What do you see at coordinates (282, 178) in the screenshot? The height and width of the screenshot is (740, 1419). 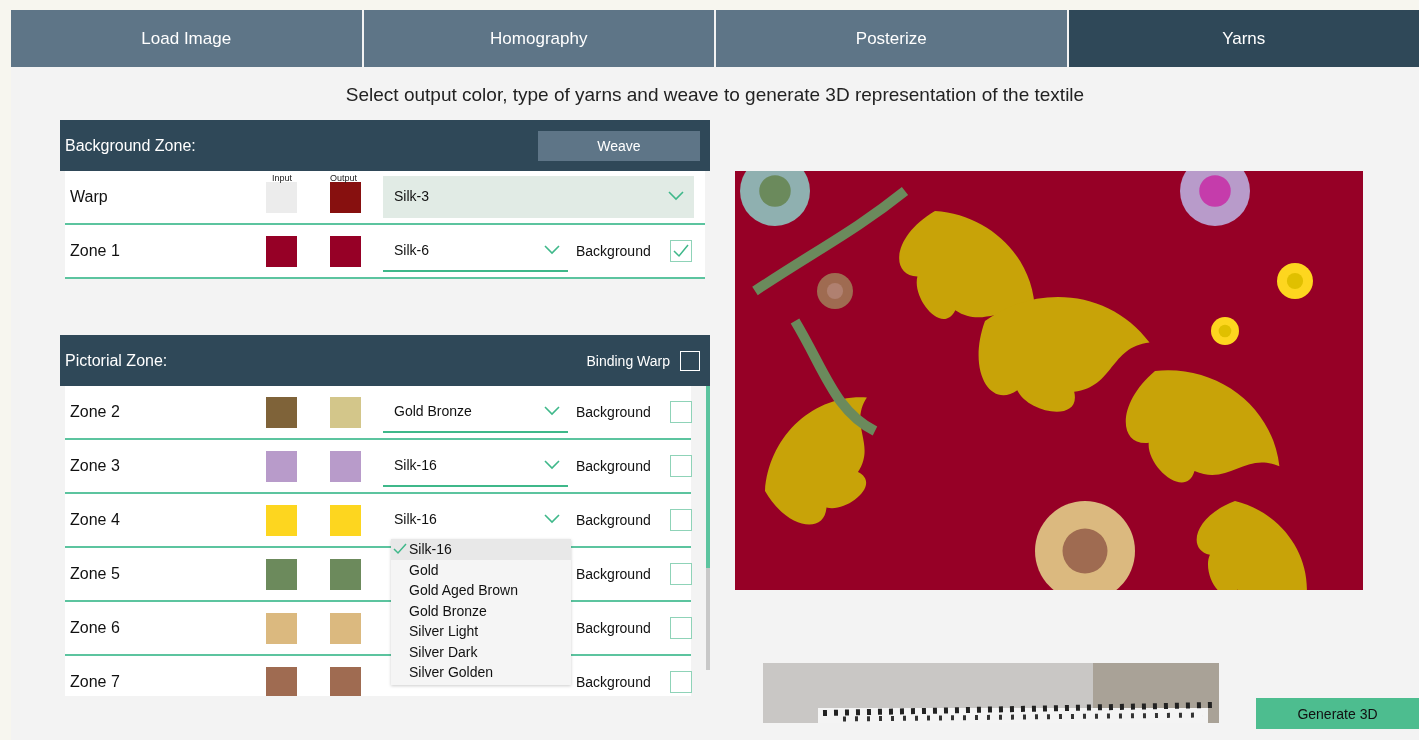 I see `column-header: Input` at bounding box center [282, 178].